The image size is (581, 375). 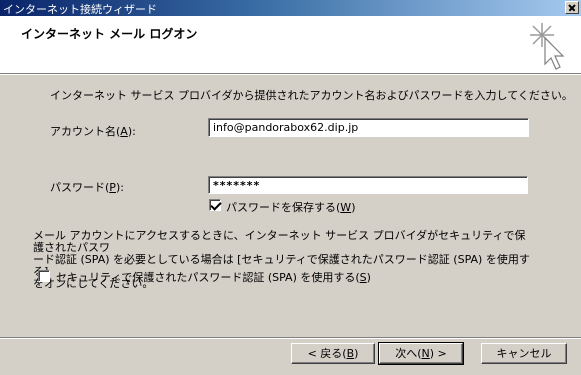 I want to click on spa-checkbox-label: セキュリティで保護されたパスワード認証 (SPA) を使用する(S), so click(x=213, y=277).